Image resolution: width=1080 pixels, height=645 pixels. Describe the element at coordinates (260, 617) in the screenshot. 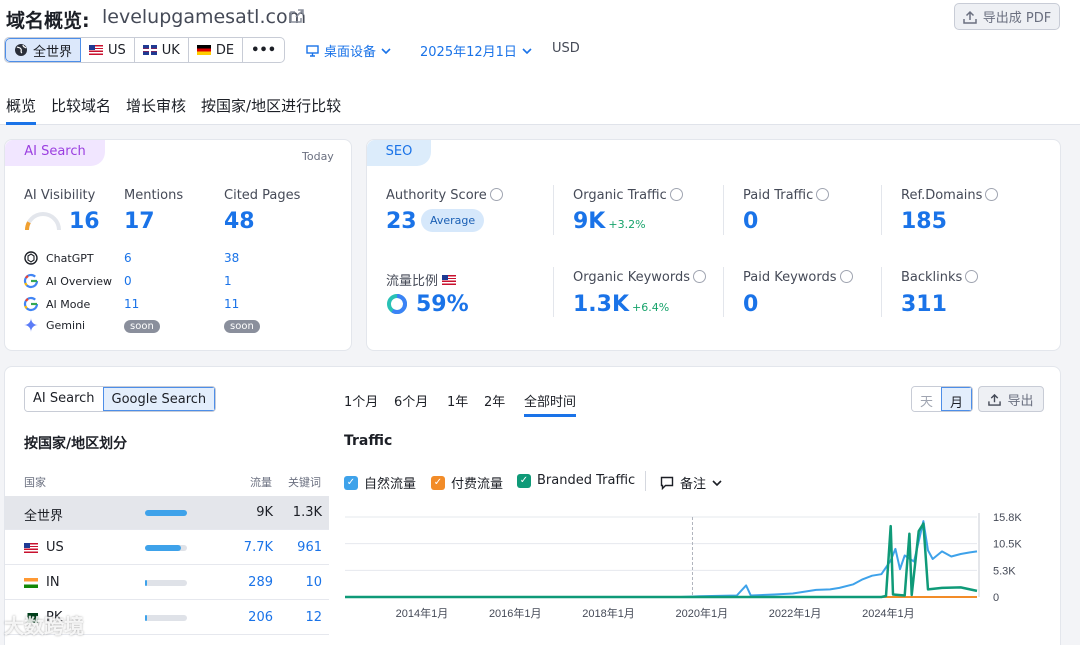

I see `country-traffic: 206` at that location.